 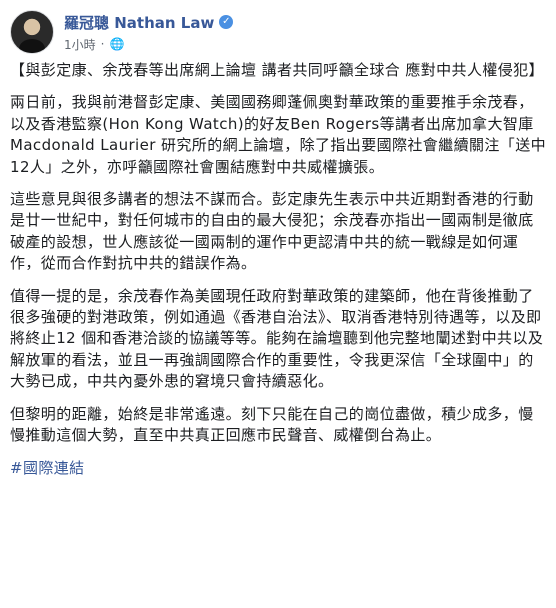 I want to click on author-meta: 羅冠聰 Nathan Law ✓ 1小時 · 🌐, so click(x=149, y=32).